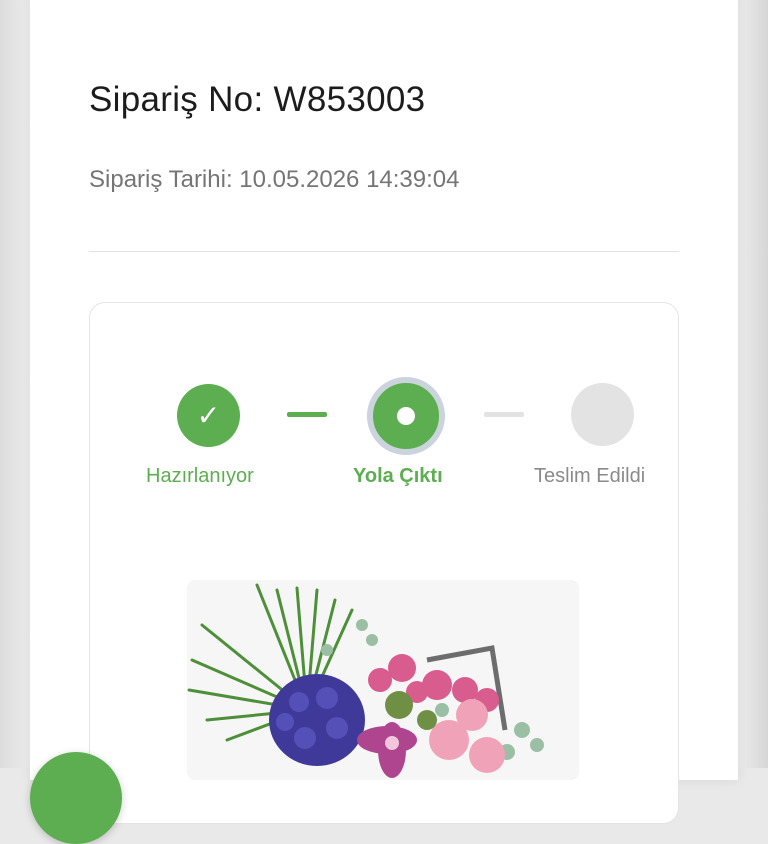  What do you see at coordinates (504, 414) in the screenshot?
I see `step-connector-pending` at bounding box center [504, 414].